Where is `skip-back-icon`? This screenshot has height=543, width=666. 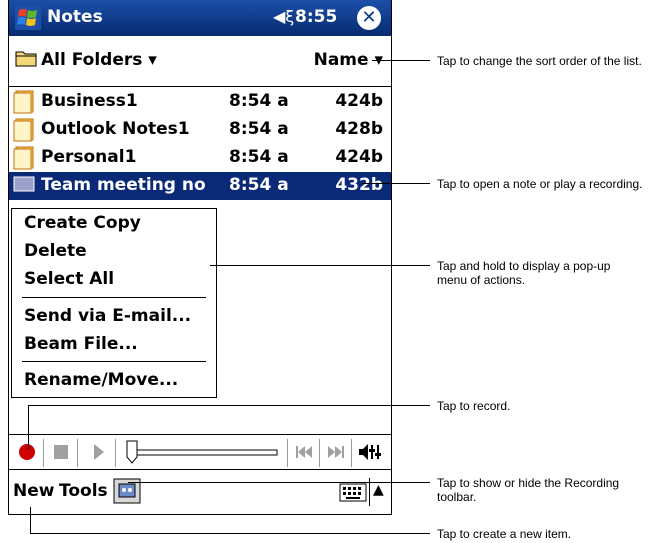 skip-back-icon is located at coordinates (304, 452).